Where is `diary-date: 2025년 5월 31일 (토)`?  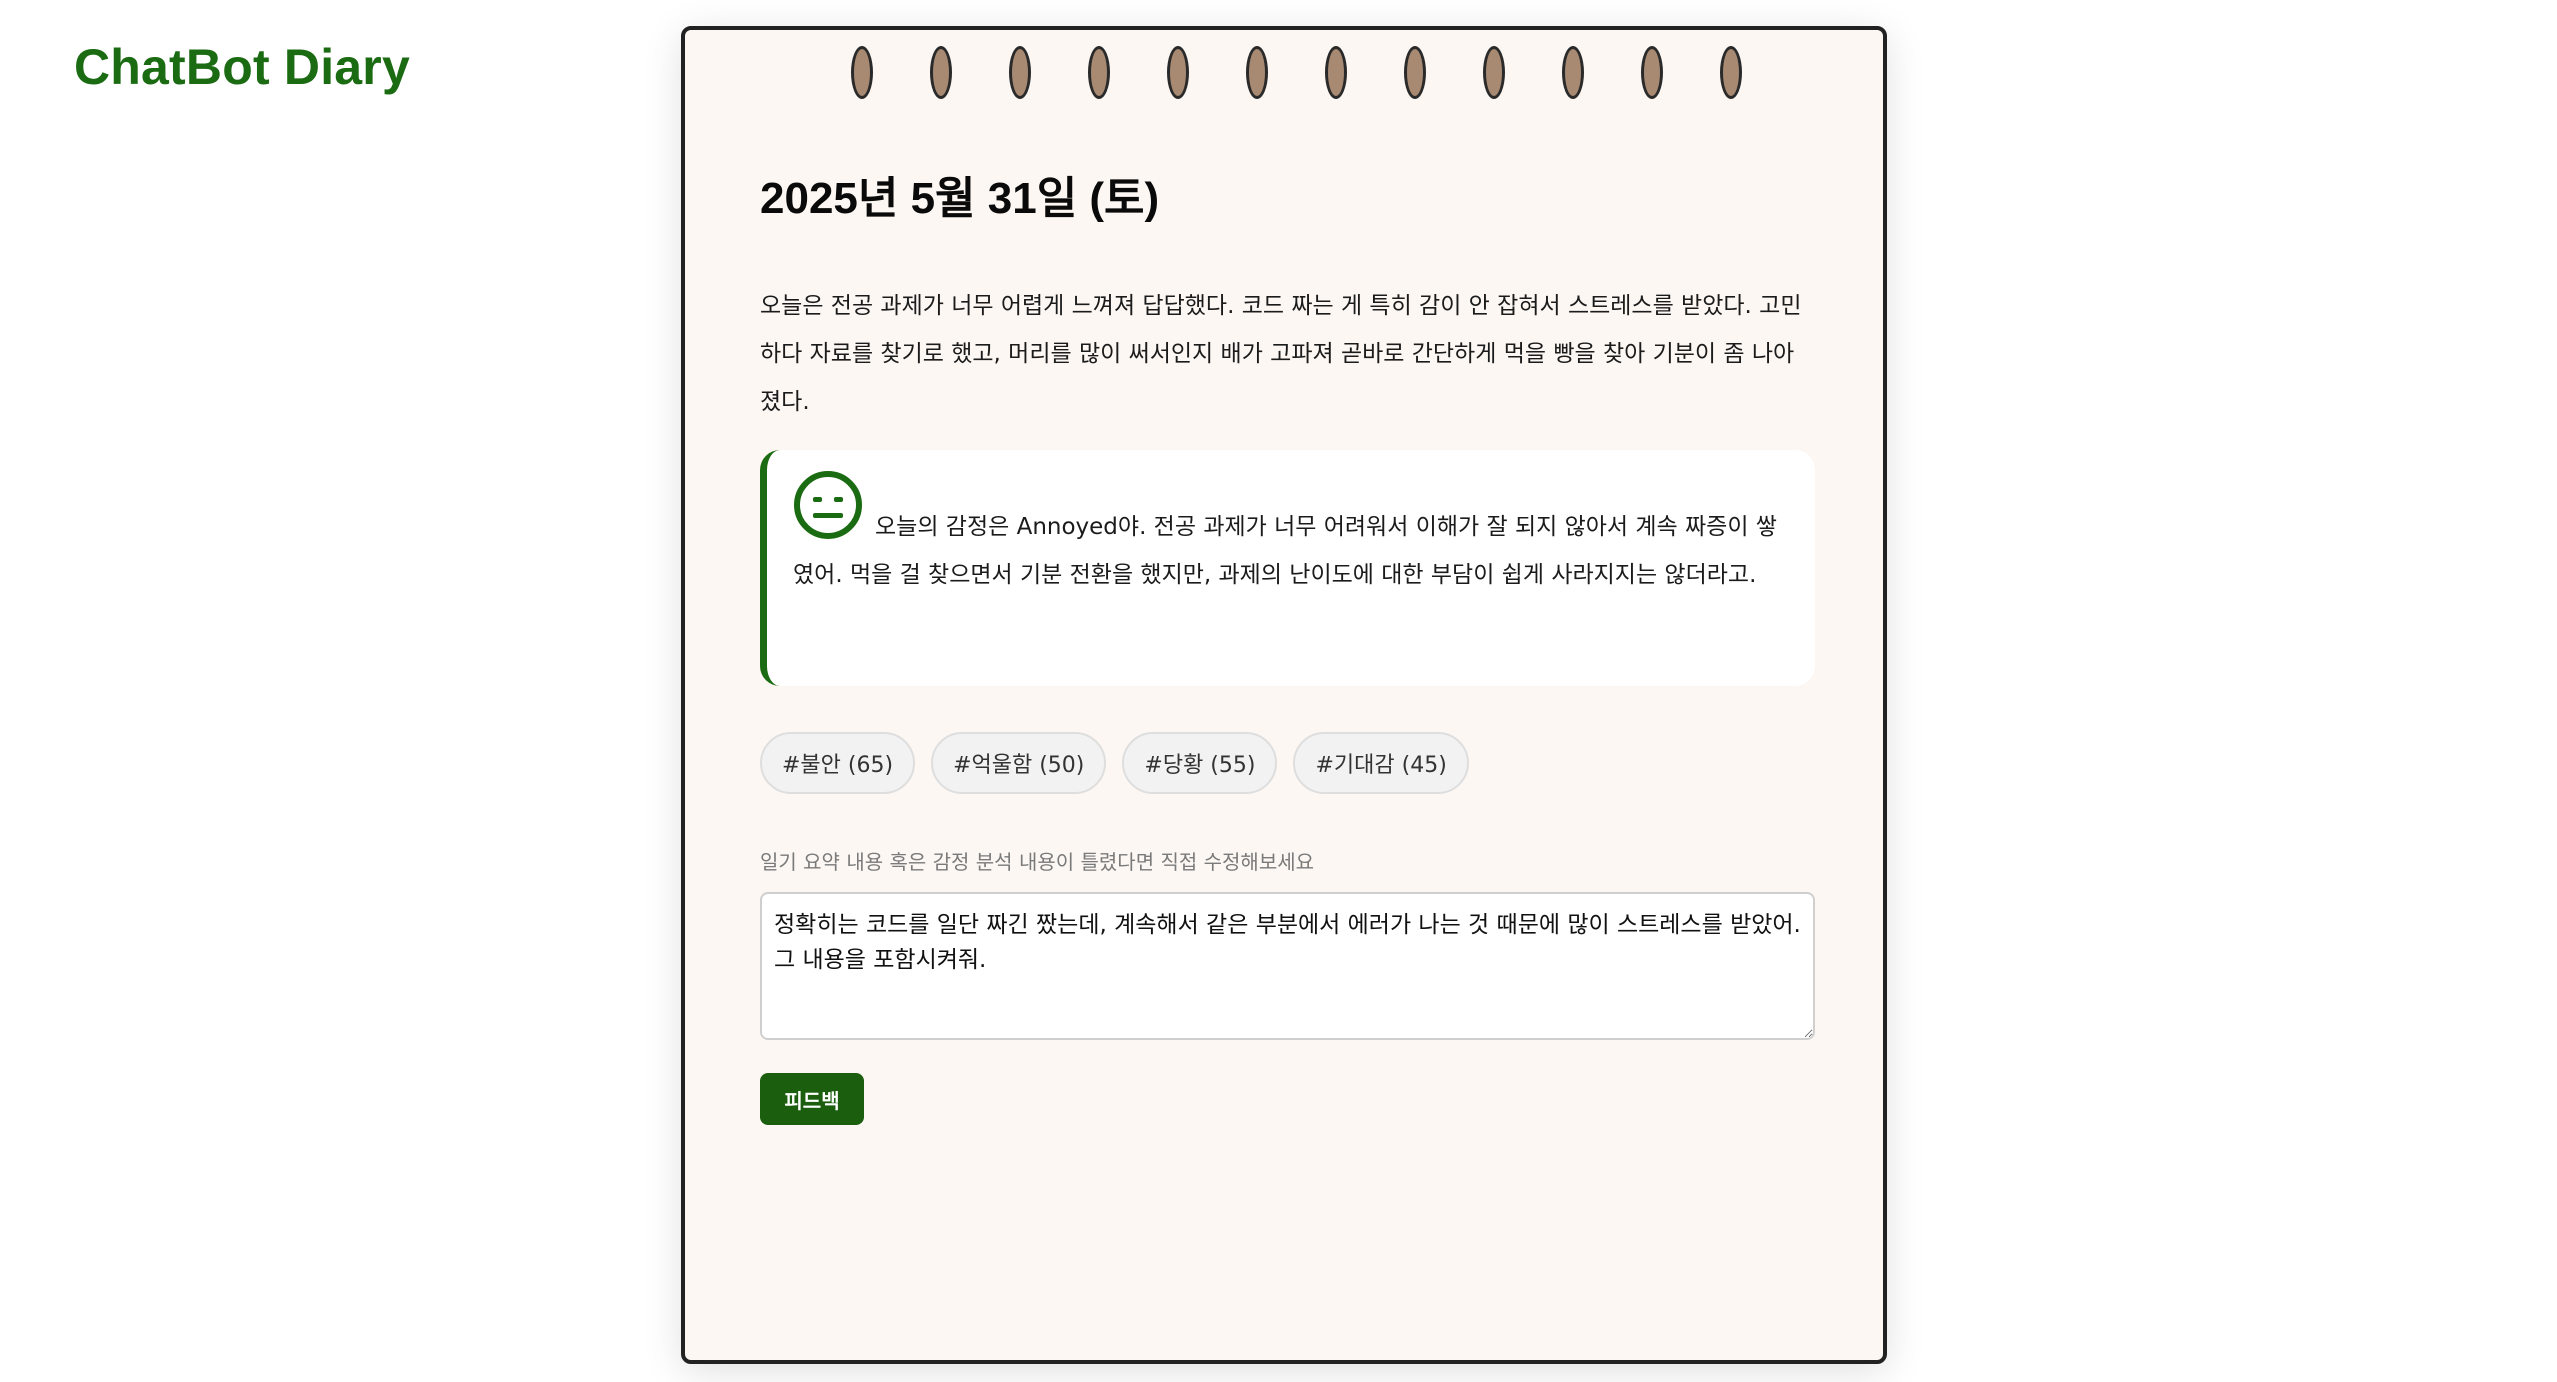
diary-date: 2025년 5월 31일 (토) is located at coordinates (960, 198).